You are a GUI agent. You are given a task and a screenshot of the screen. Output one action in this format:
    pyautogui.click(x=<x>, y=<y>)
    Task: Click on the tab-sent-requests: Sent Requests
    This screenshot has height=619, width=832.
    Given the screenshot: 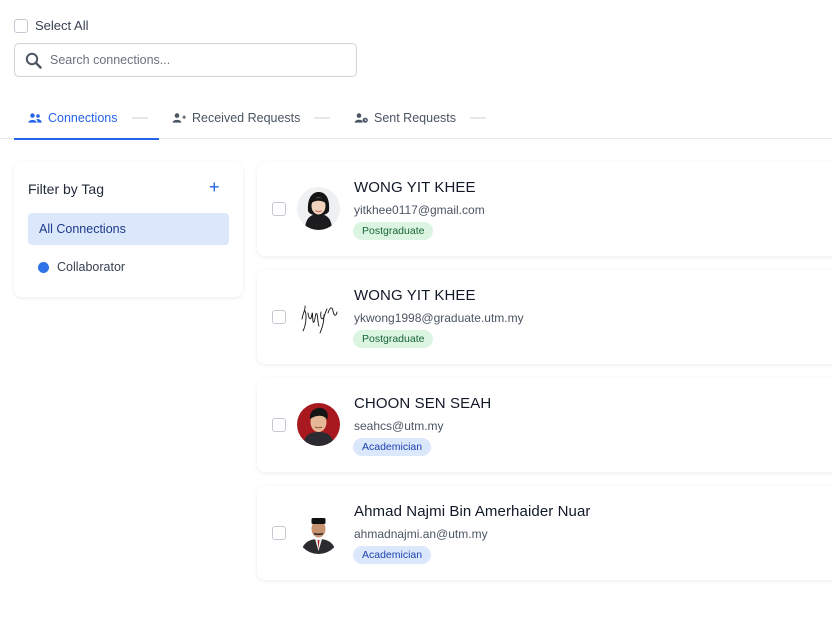 What is the action you would take?
    pyautogui.click(x=413, y=117)
    